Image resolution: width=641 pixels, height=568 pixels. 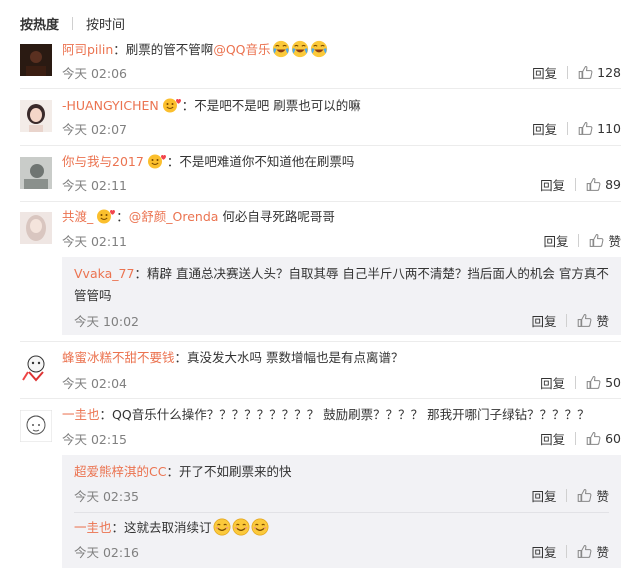 I want to click on comment-mention: @舒颜_Orenda, so click(x=174, y=216).